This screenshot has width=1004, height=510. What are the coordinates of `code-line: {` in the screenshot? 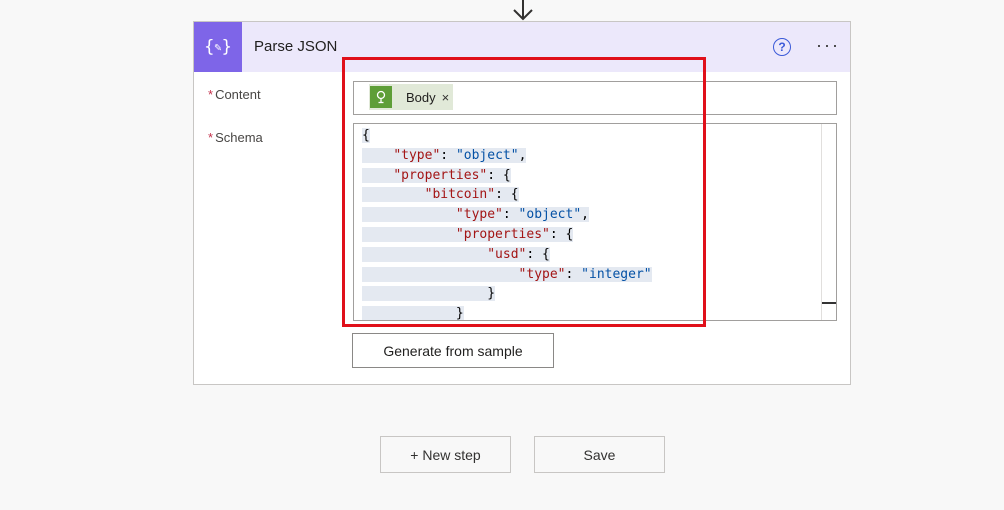 It's located at (507, 136).